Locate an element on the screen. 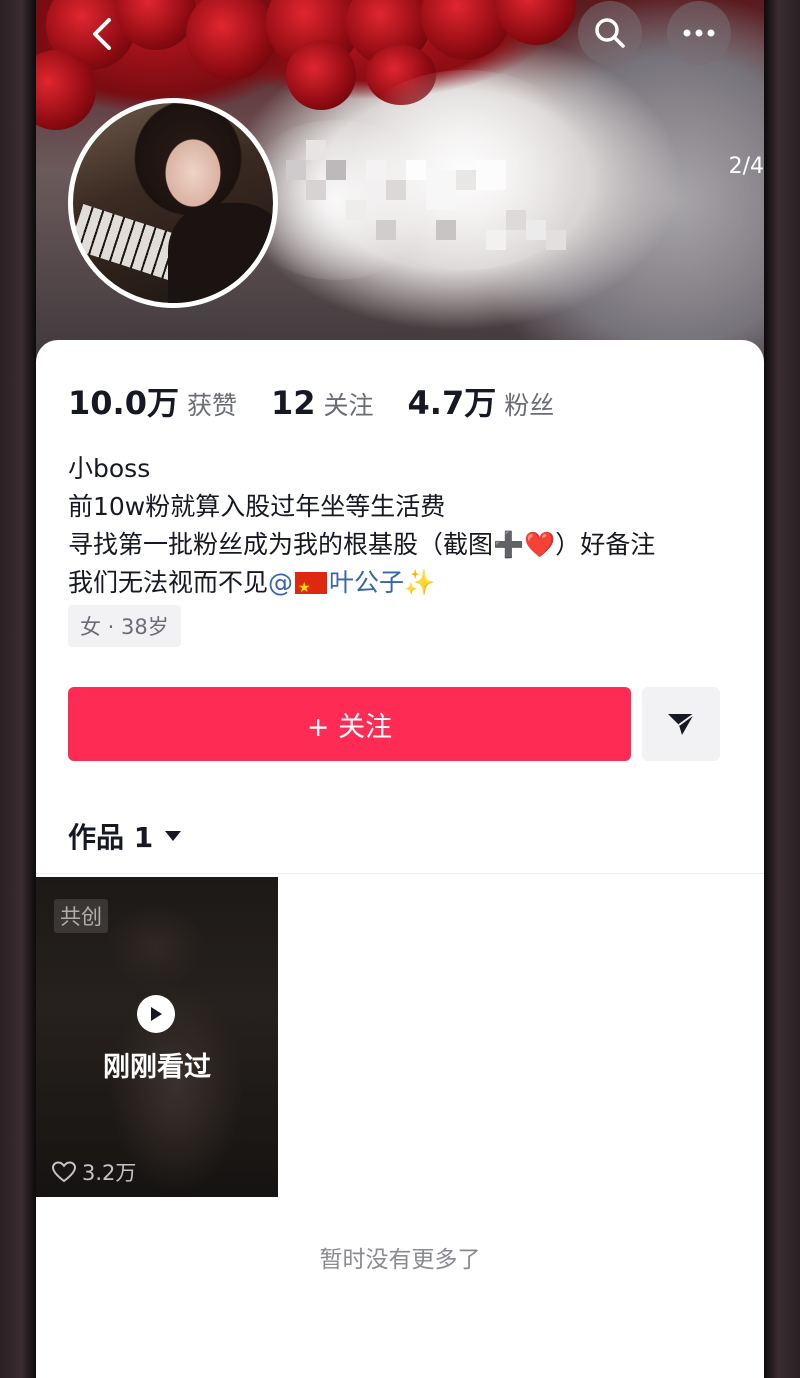  tab-divider is located at coordinates (400, 873).